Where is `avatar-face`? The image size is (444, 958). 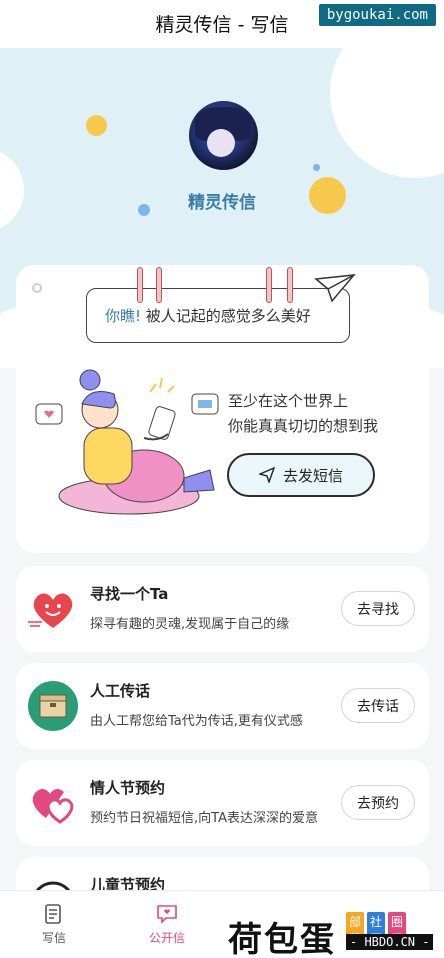 avatar-face is located at coordinates (221, 143).